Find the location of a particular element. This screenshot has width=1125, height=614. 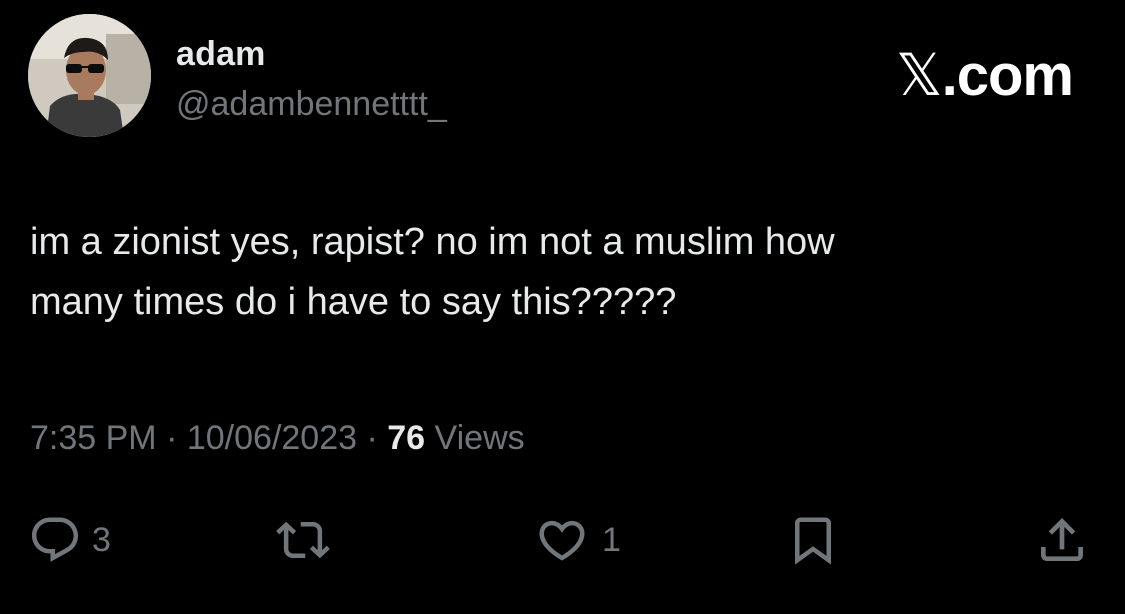

author-names: adam @adambennetttt_ is located at coordinates (311, 79).